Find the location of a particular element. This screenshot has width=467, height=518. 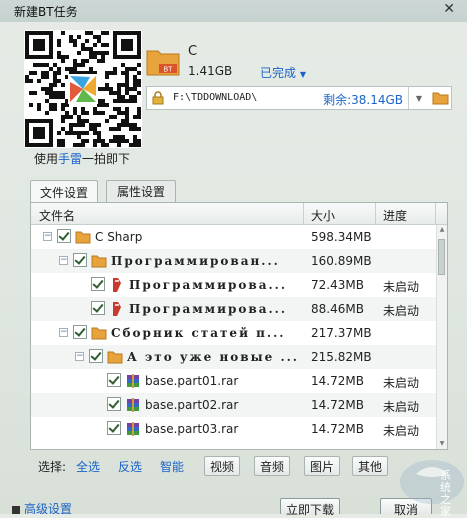

lock-icon is located at coordinates (158, 98).